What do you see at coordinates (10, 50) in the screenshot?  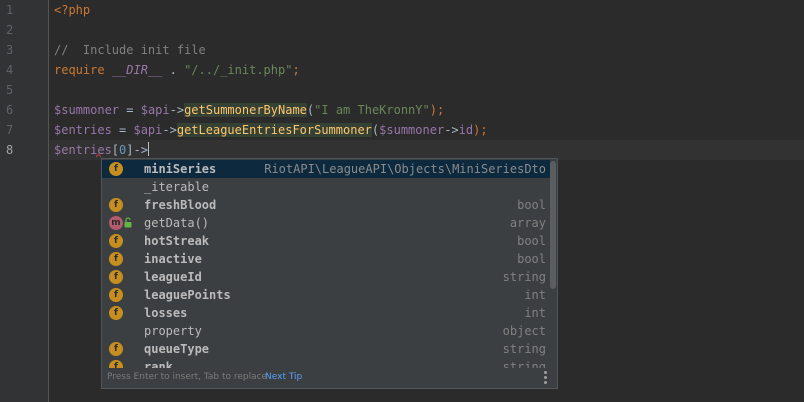 I see `line-number: 3` at bounding box center [10, 50].